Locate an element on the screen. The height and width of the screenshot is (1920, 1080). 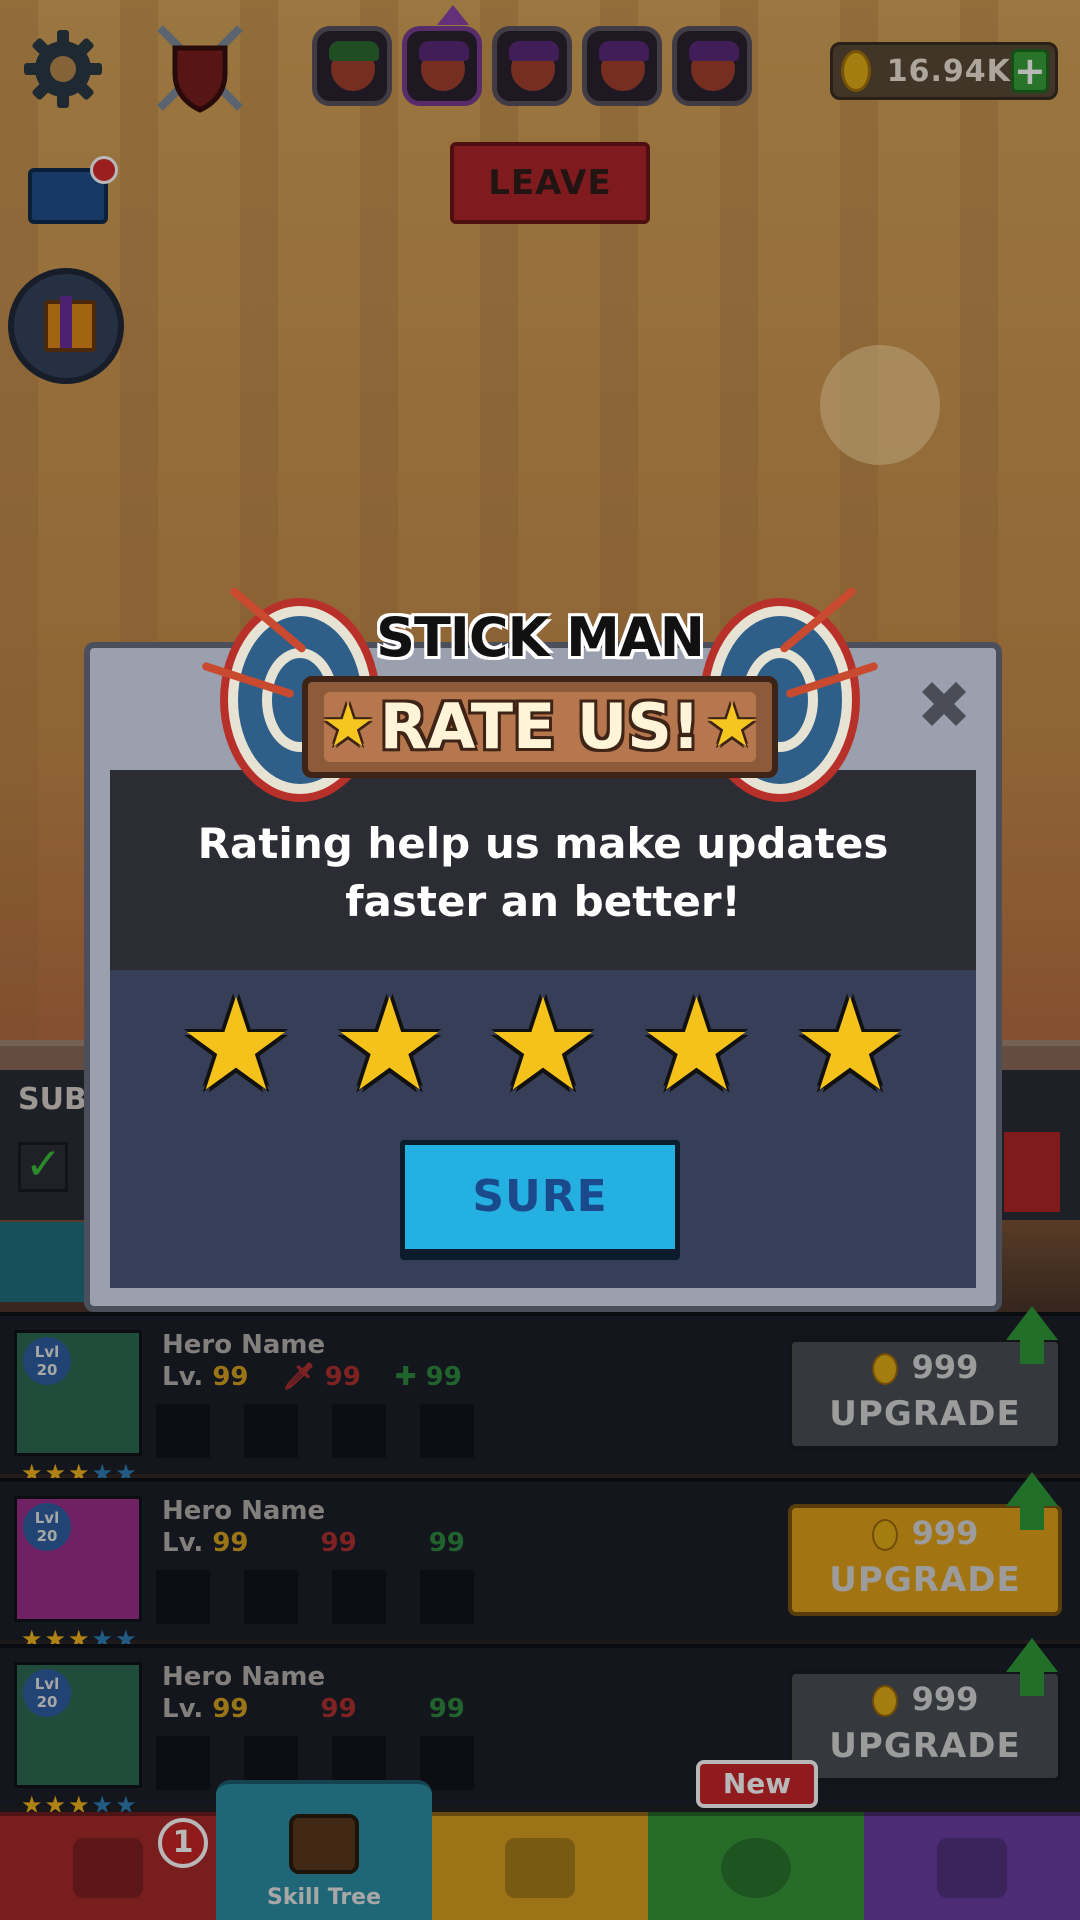
close-icon: ✖ is located at coordinates (944, 706).